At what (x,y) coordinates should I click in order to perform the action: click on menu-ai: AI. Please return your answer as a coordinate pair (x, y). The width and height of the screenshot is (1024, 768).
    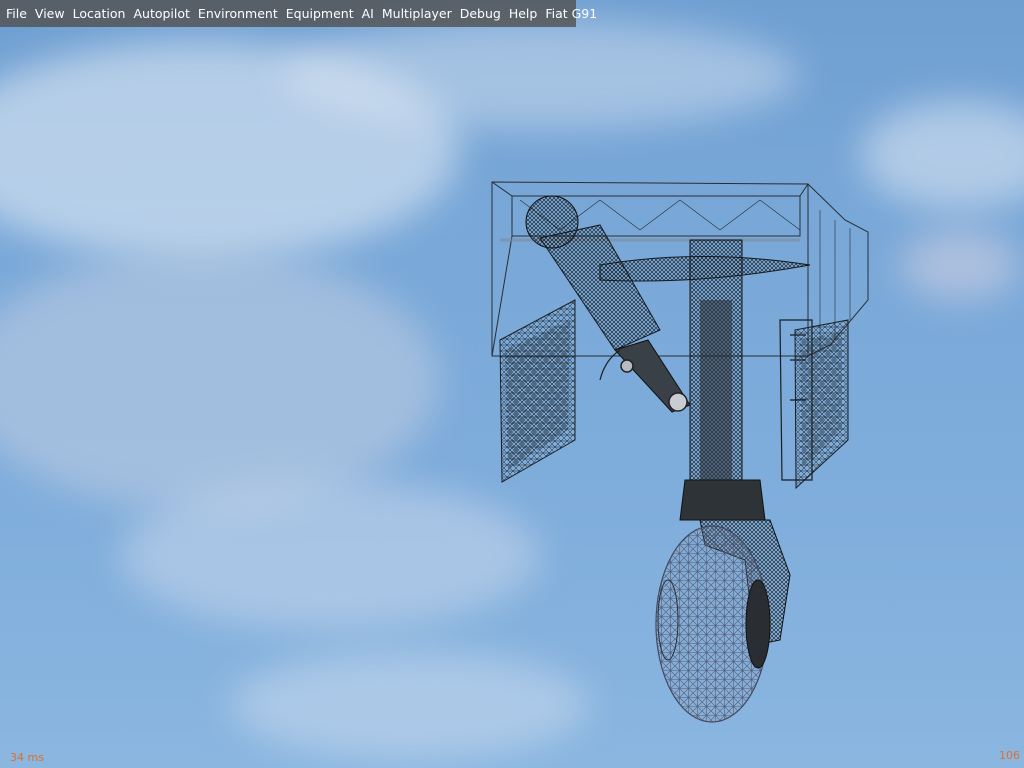
    Looking at the image, I should click on (368, 13).